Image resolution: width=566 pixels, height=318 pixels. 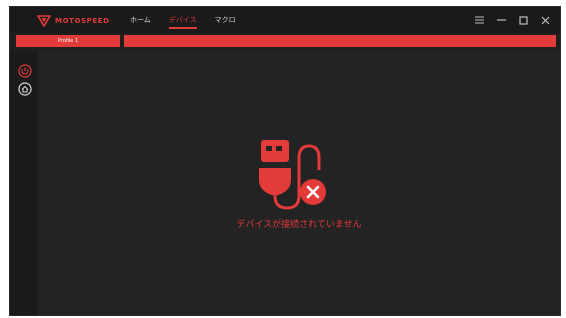 I want to click on home-icon, so click(x=25, y=88).